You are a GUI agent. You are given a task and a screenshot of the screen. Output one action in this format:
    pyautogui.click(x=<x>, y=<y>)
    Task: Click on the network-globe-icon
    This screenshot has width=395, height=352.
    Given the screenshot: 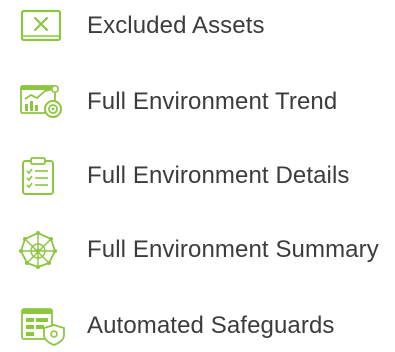 What is the action you would take?
    pyautogui.click(x=44, y=250)
    